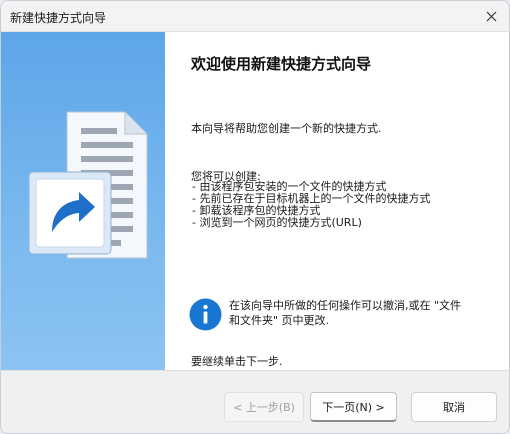 The height and width of the screenshot is (434, 510). What do you see at coordinates (364, 313) in the screenshot?
I see `info-message: 在该向导中所做的任何操作可以撤消,或在 "文件 和文件夹" 页中更改.` at bounding box center [364, 313].